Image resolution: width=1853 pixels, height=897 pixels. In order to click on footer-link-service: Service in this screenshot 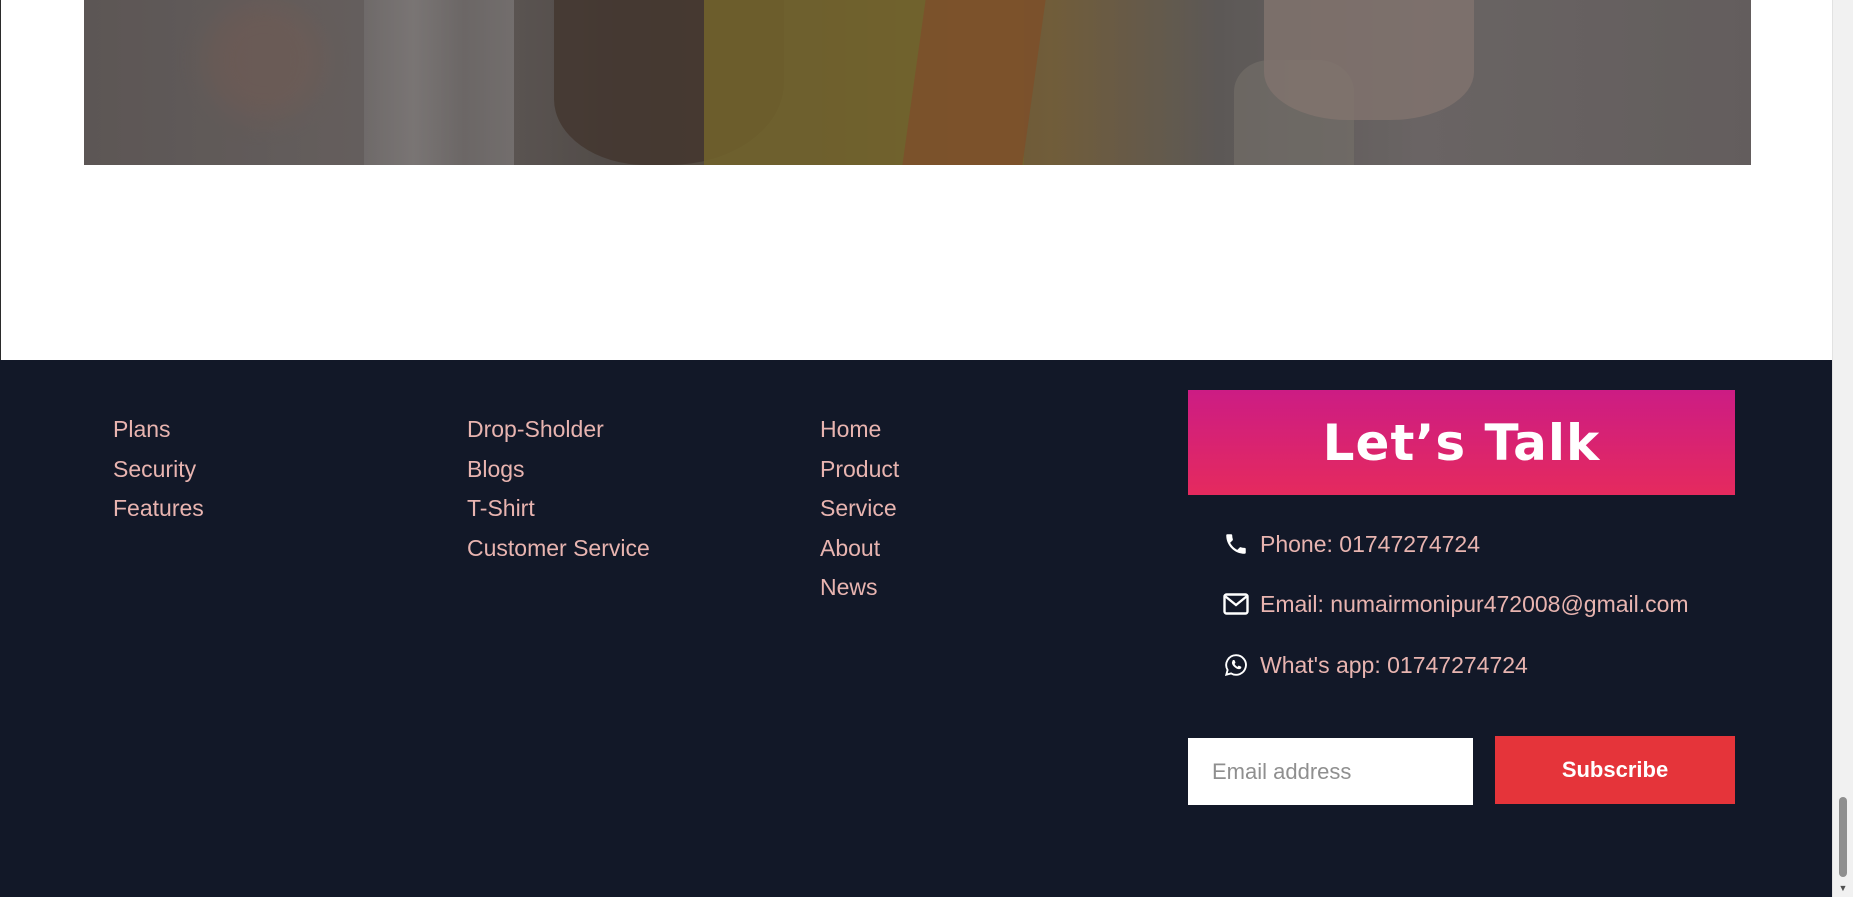, I will do `click(859, 509)`.